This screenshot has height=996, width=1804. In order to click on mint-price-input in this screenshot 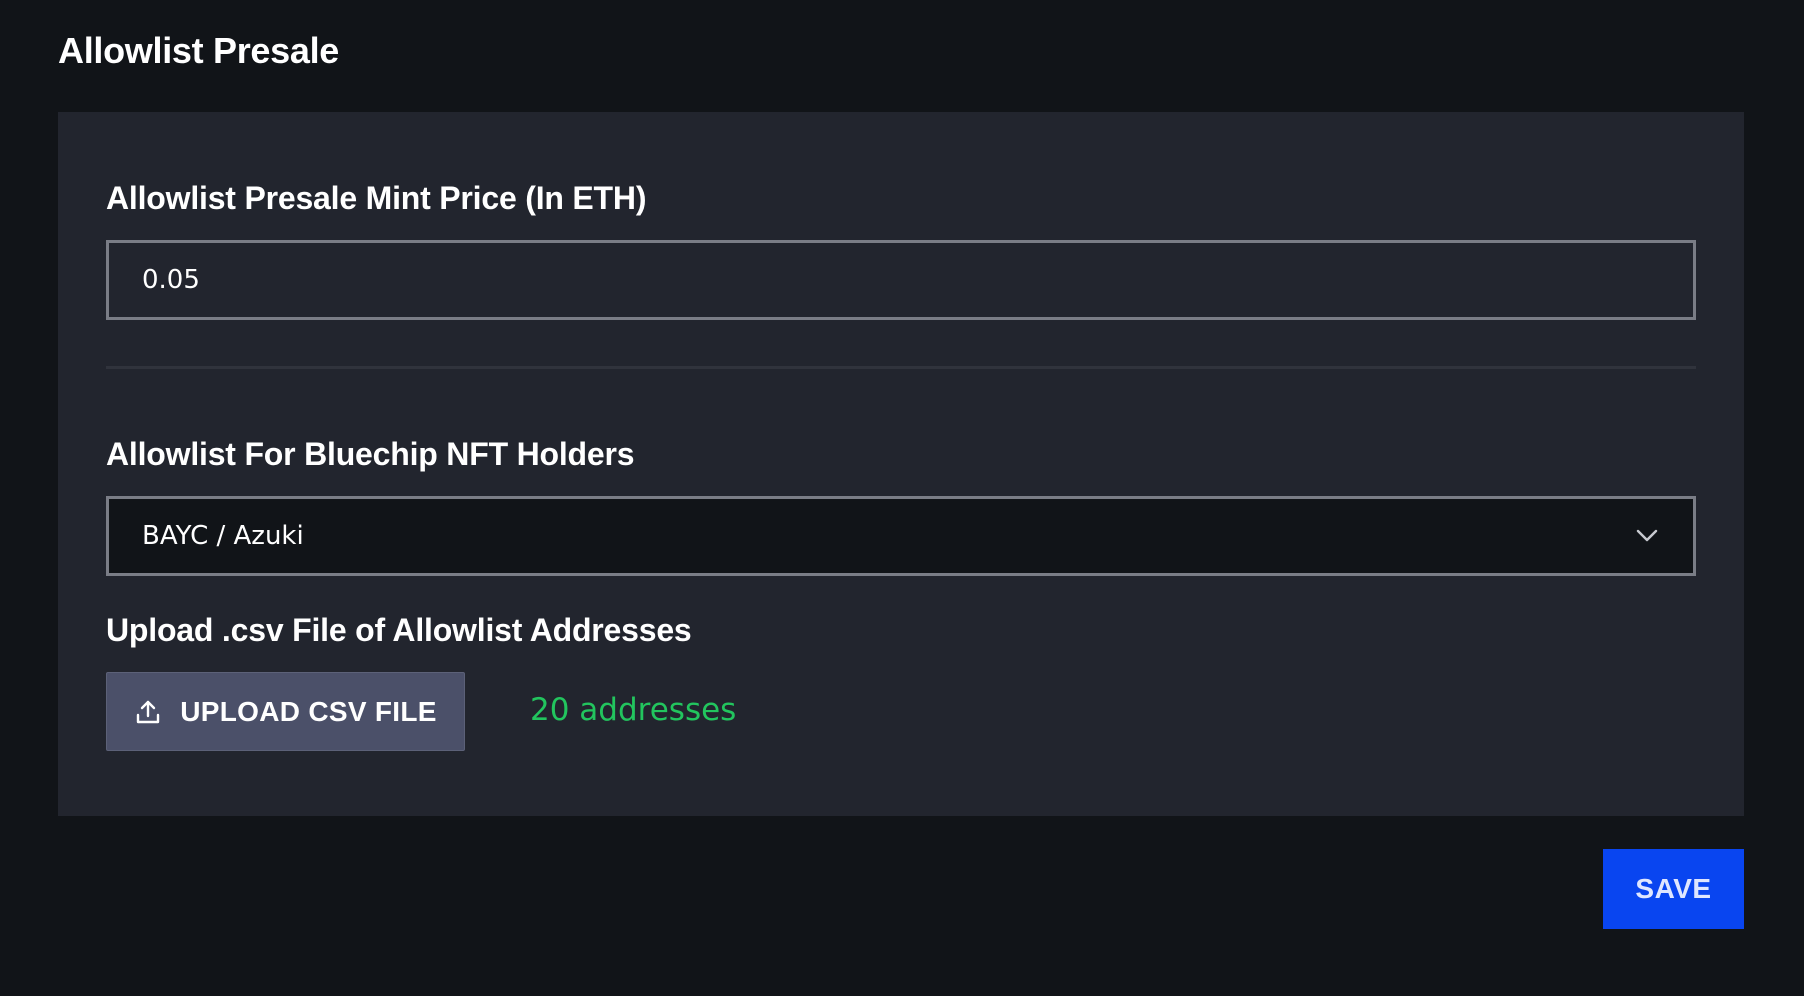, I will do `click(901, 280)`.